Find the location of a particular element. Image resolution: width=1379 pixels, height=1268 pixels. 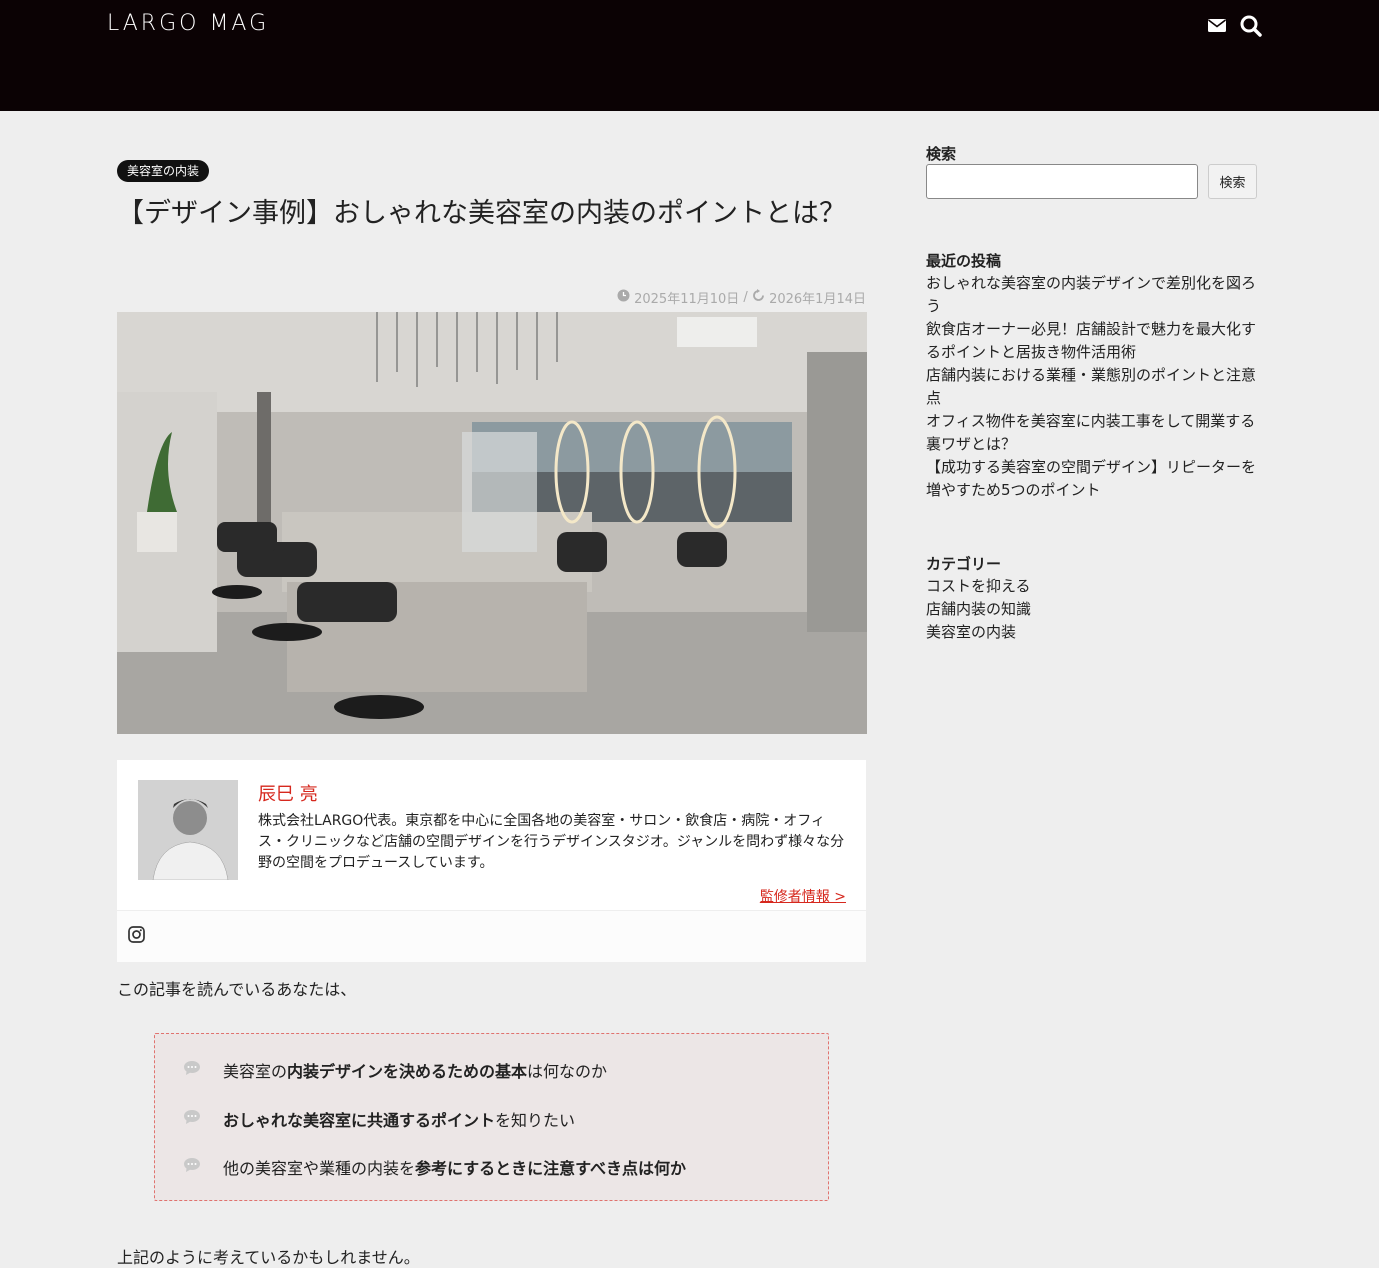

body-text: 上記のように考えているかもしれません。 is located at coordinates (268, 1257).